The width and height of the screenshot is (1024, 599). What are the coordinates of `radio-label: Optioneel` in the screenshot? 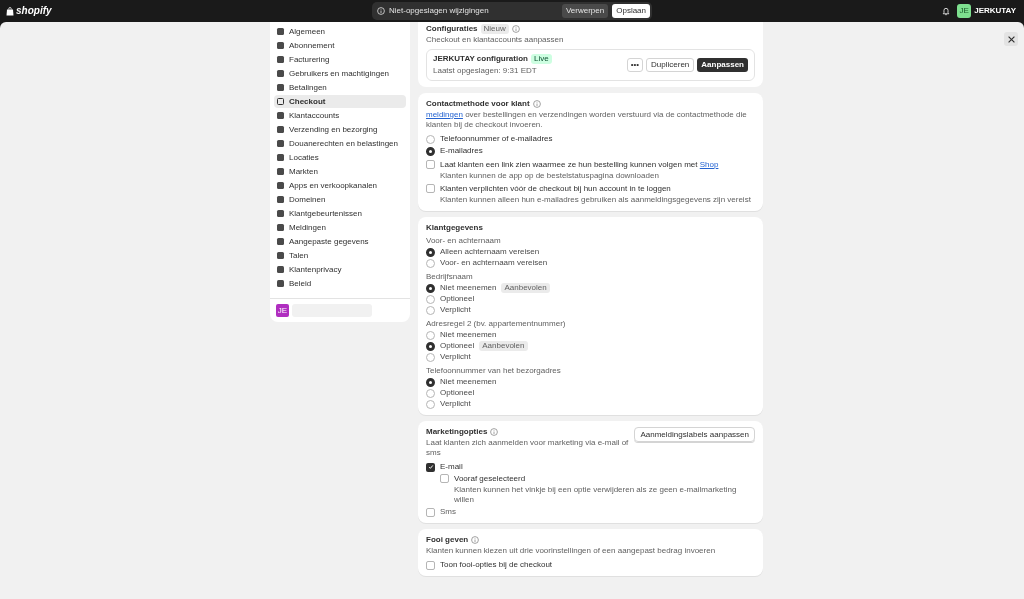 It's located at (457, 346).